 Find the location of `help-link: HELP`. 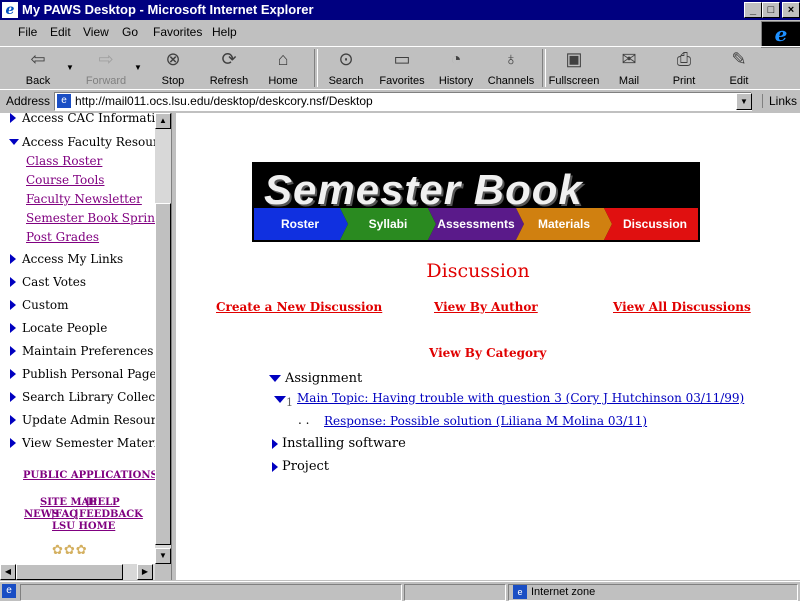

help-link: HELP is located at coordinates (104, 502).